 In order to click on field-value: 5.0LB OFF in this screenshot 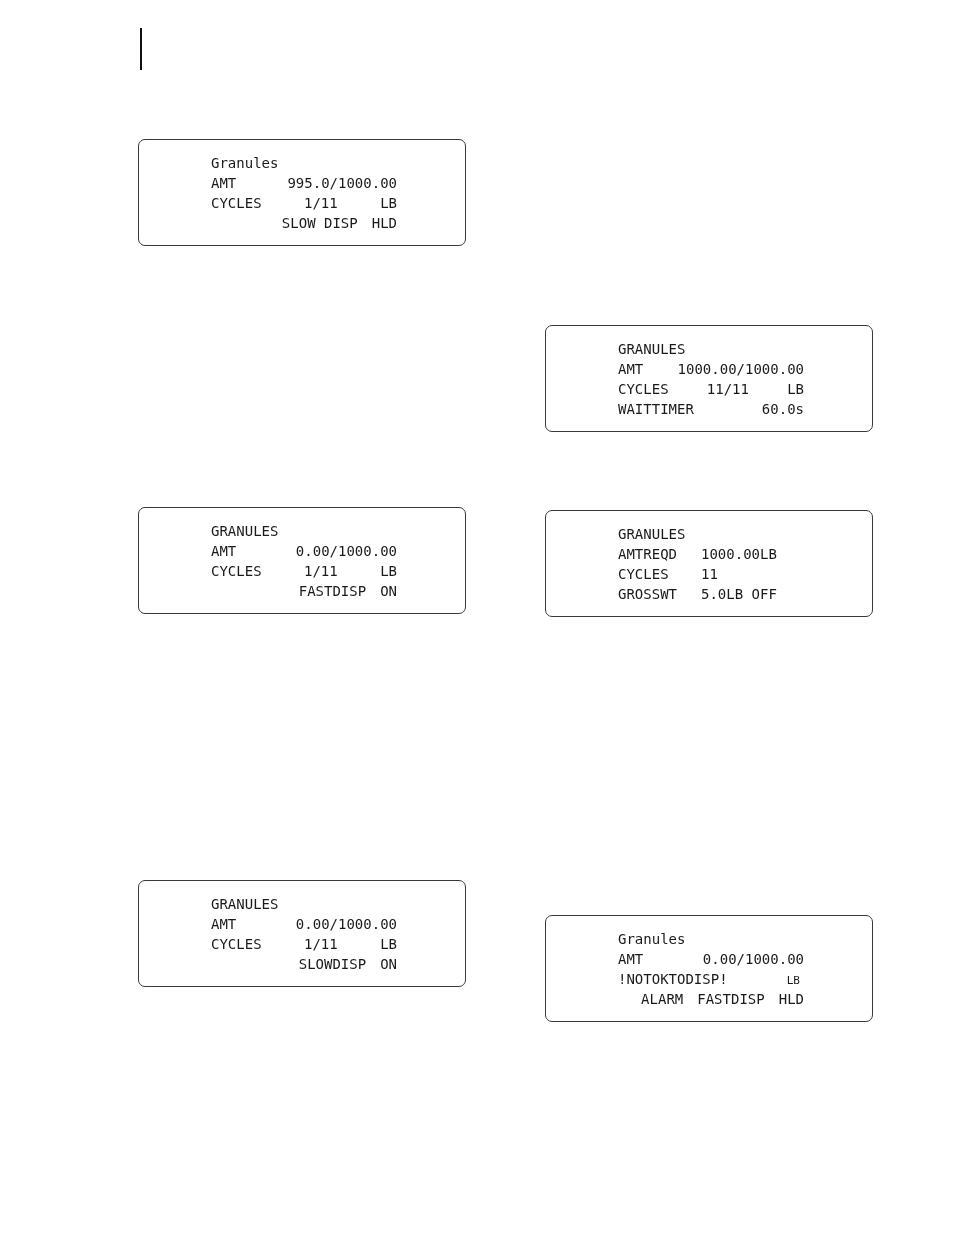, I will do `click(739, 594)`.